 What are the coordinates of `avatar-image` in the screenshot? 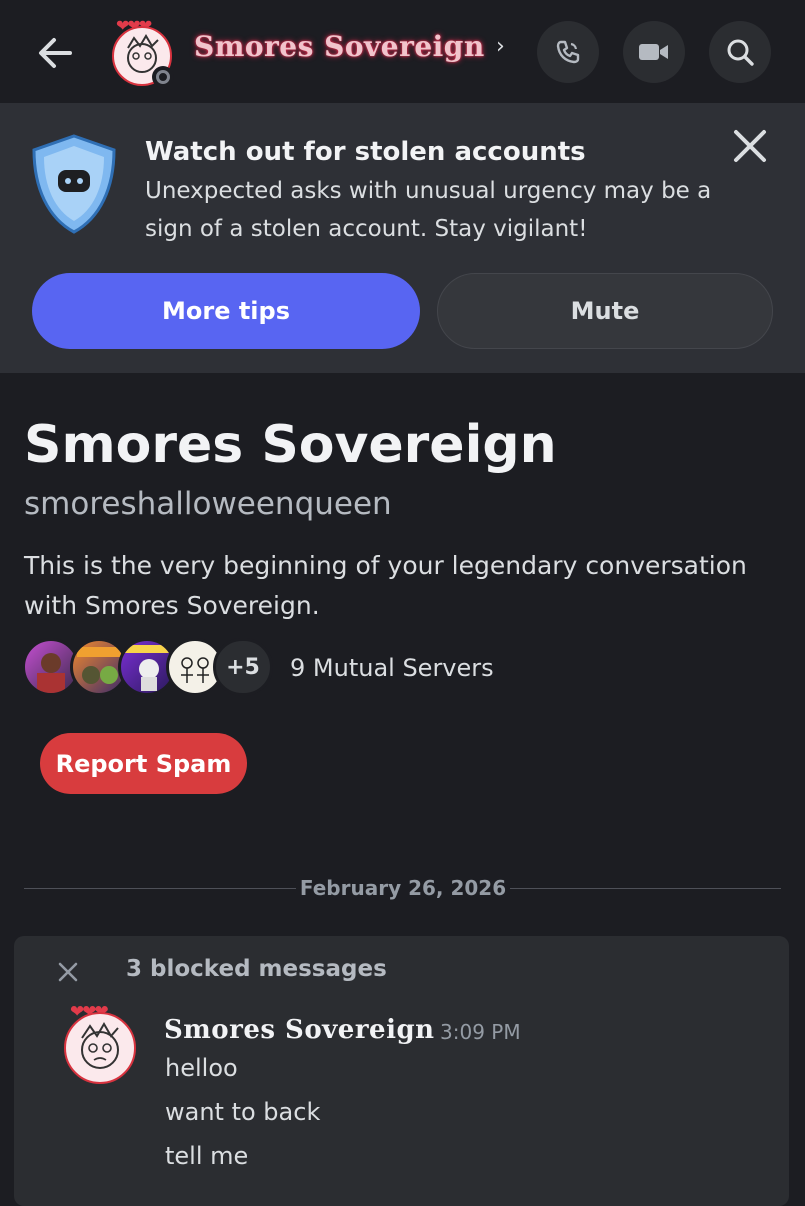 It's located at (100, 1048).